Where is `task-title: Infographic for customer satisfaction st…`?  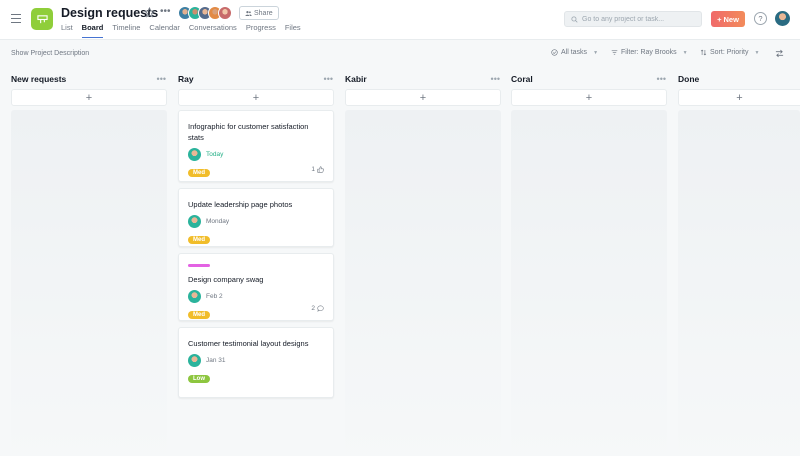
task-title: Infographic for customer satisfaction st… is located at coordinates (248, 132).